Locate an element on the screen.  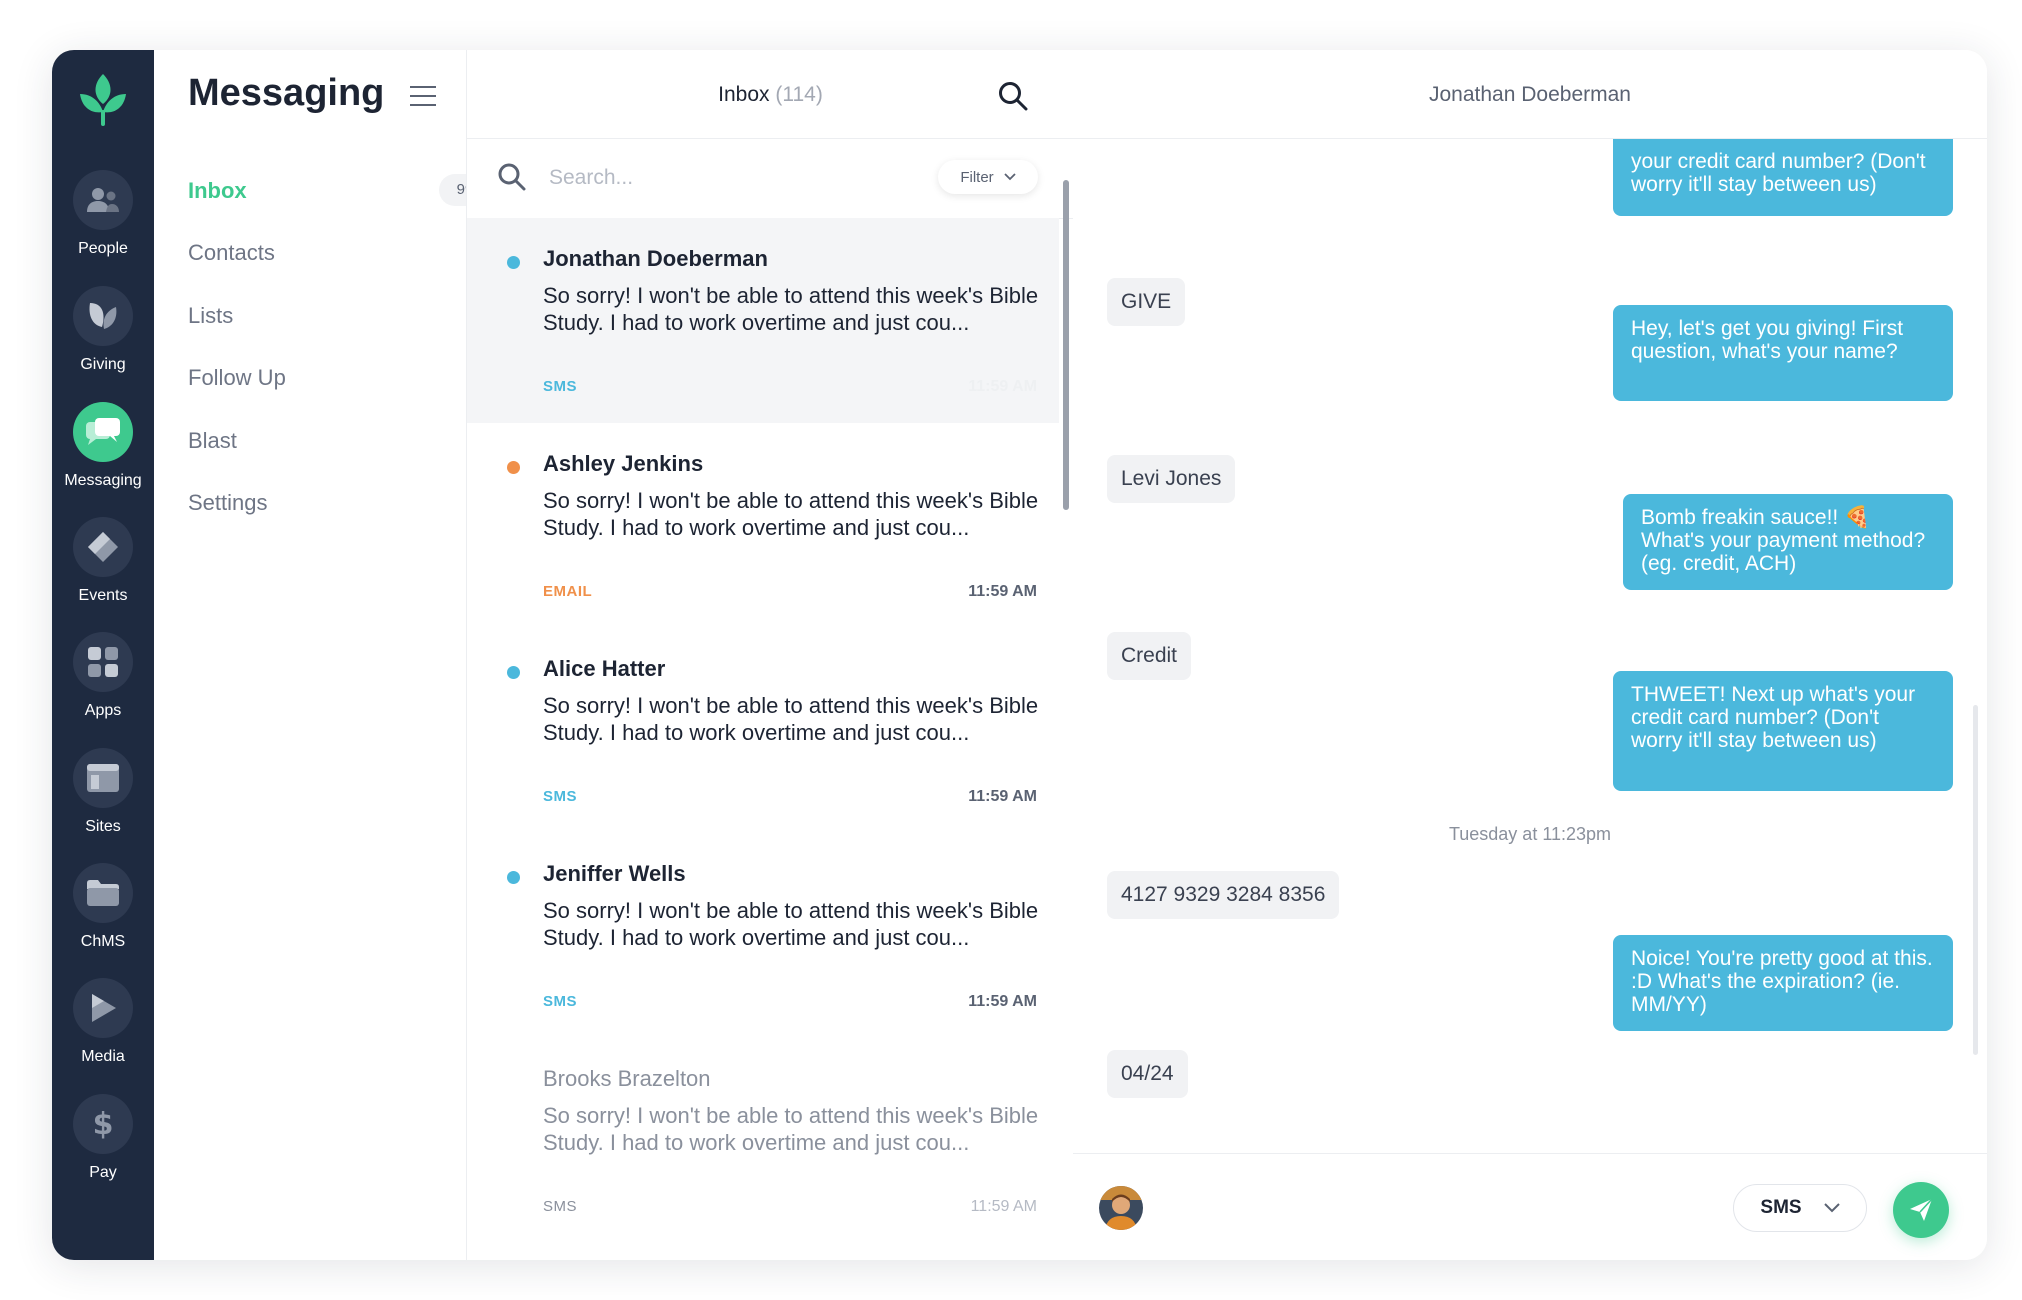
rail-item-media: Media is located at coordinates (103, 1033).